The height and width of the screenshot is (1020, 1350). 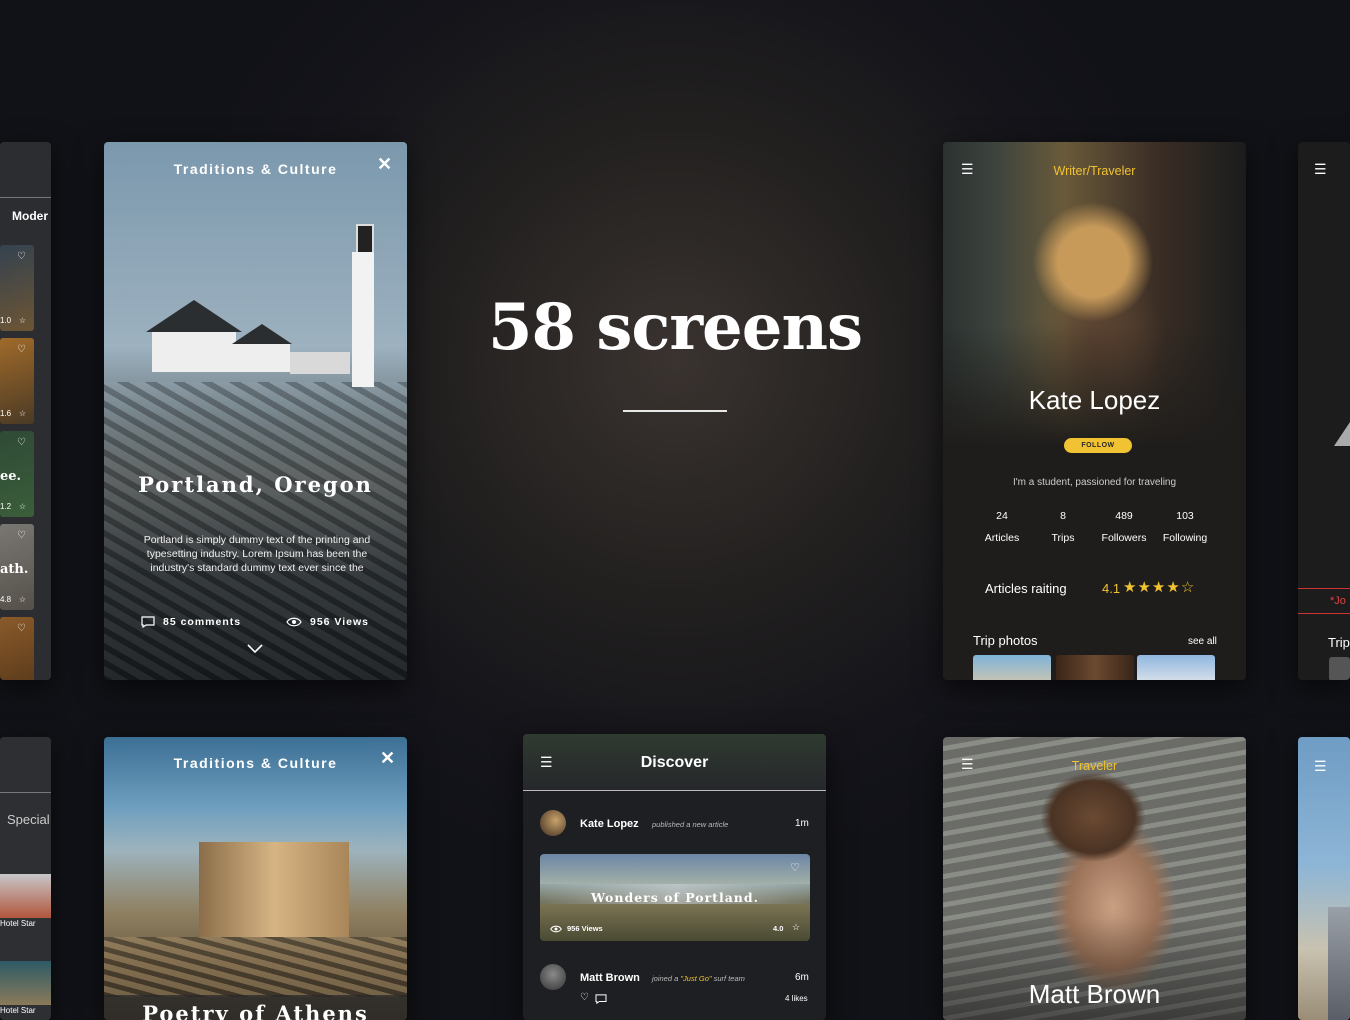 What do you see at coordinates (609, 824) in the screenshot?
I see `feed-user-name: Kate Lopez` at bounding box center [609, 824].